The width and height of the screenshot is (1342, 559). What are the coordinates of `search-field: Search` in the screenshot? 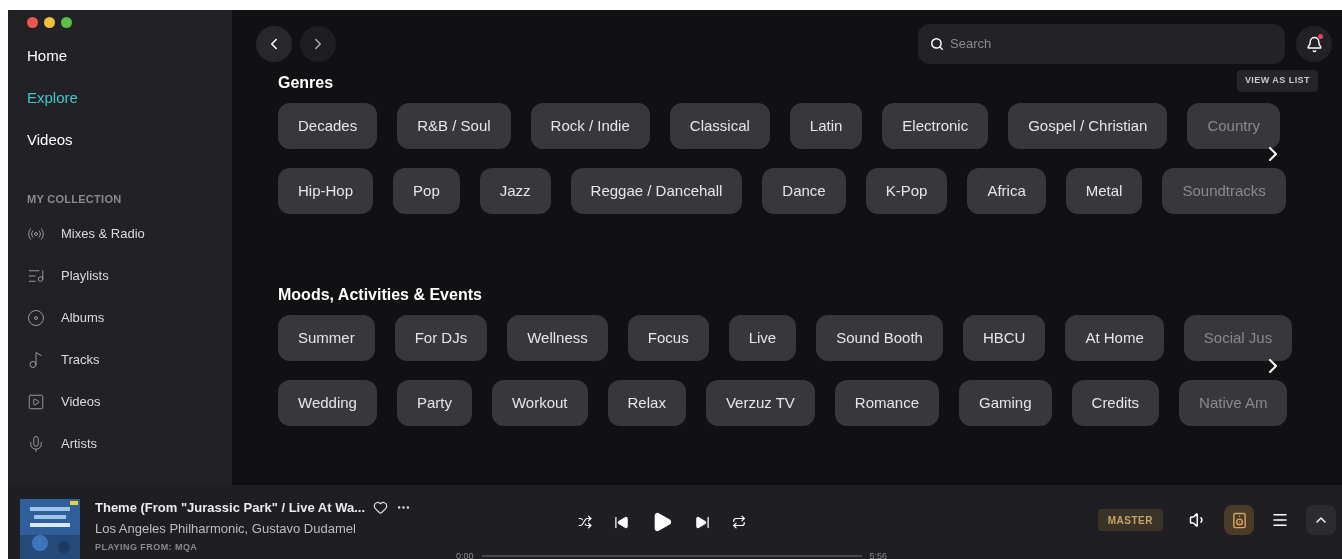 It's located at (1101, 44).